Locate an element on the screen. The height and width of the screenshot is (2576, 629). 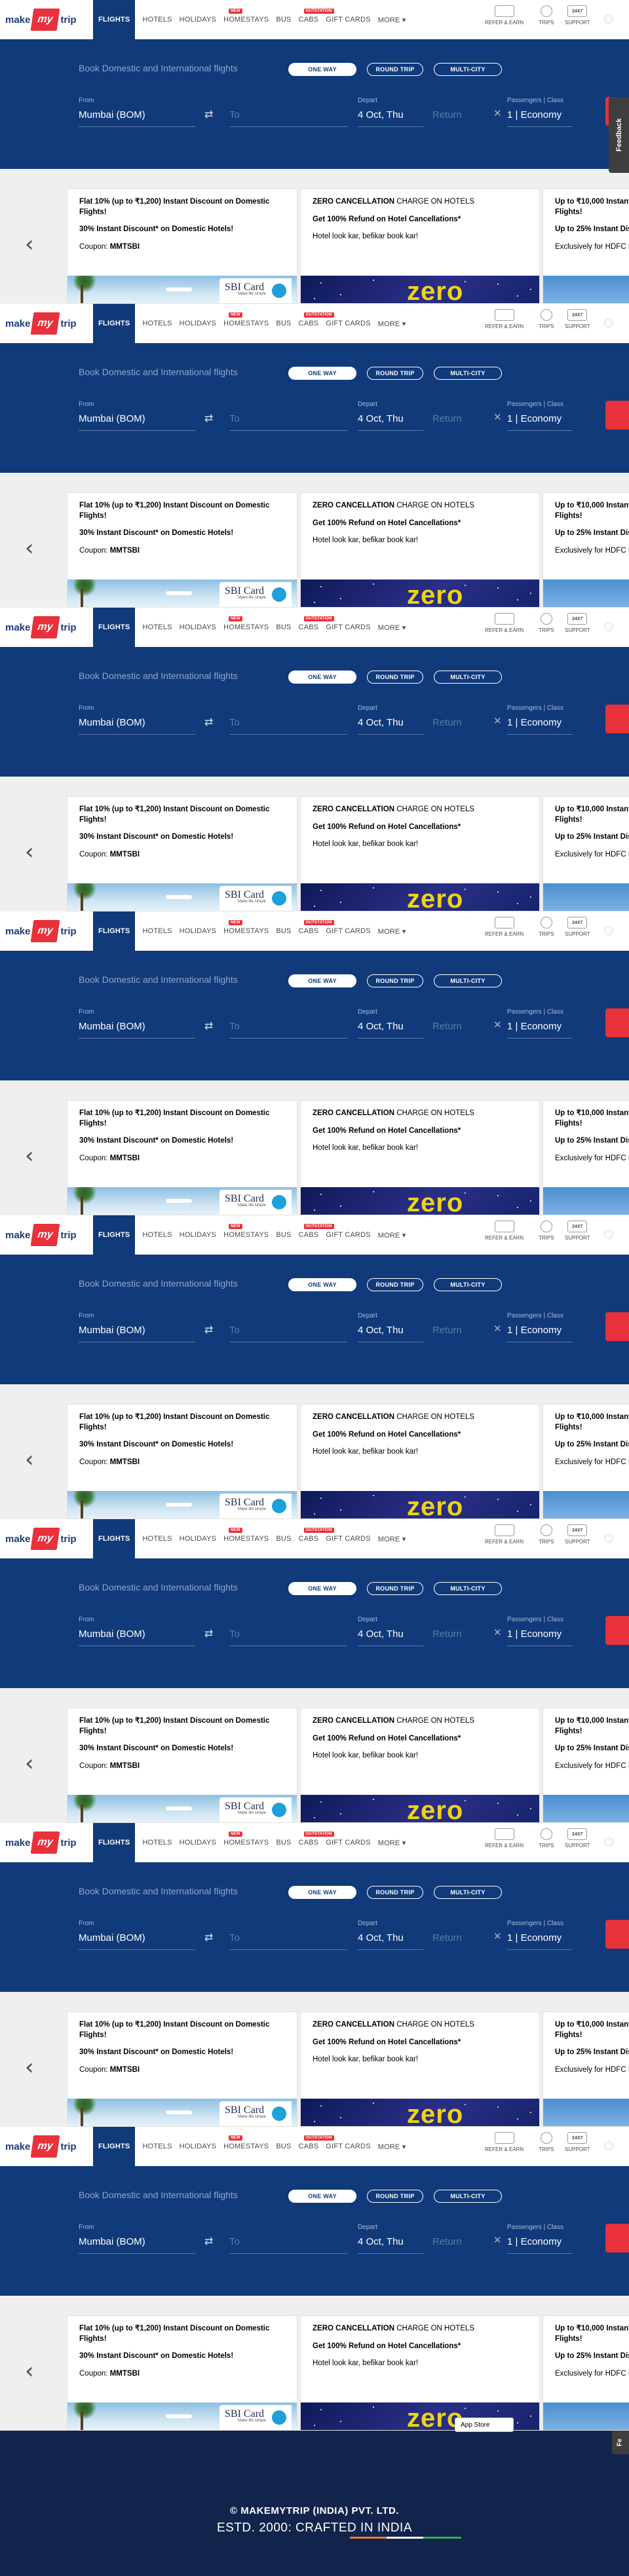
feedback-button: Feedback is located at coordinates (619, 135).